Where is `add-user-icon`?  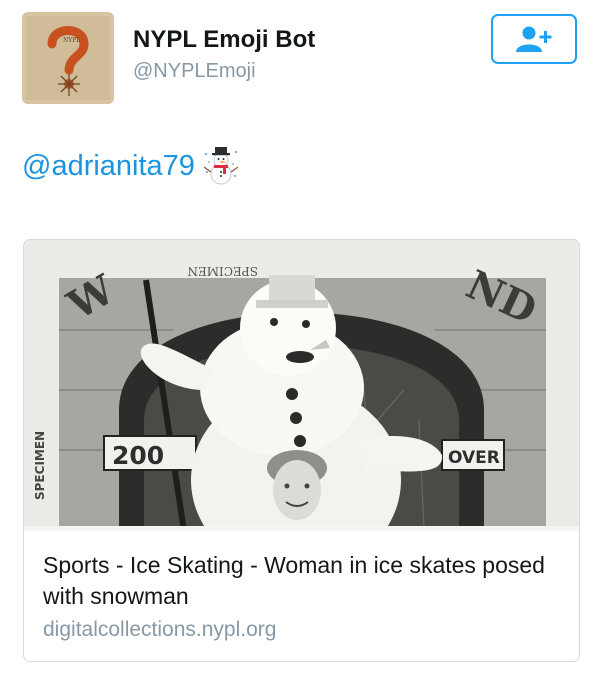 add-user-icon is located at coordinates (534, 39).